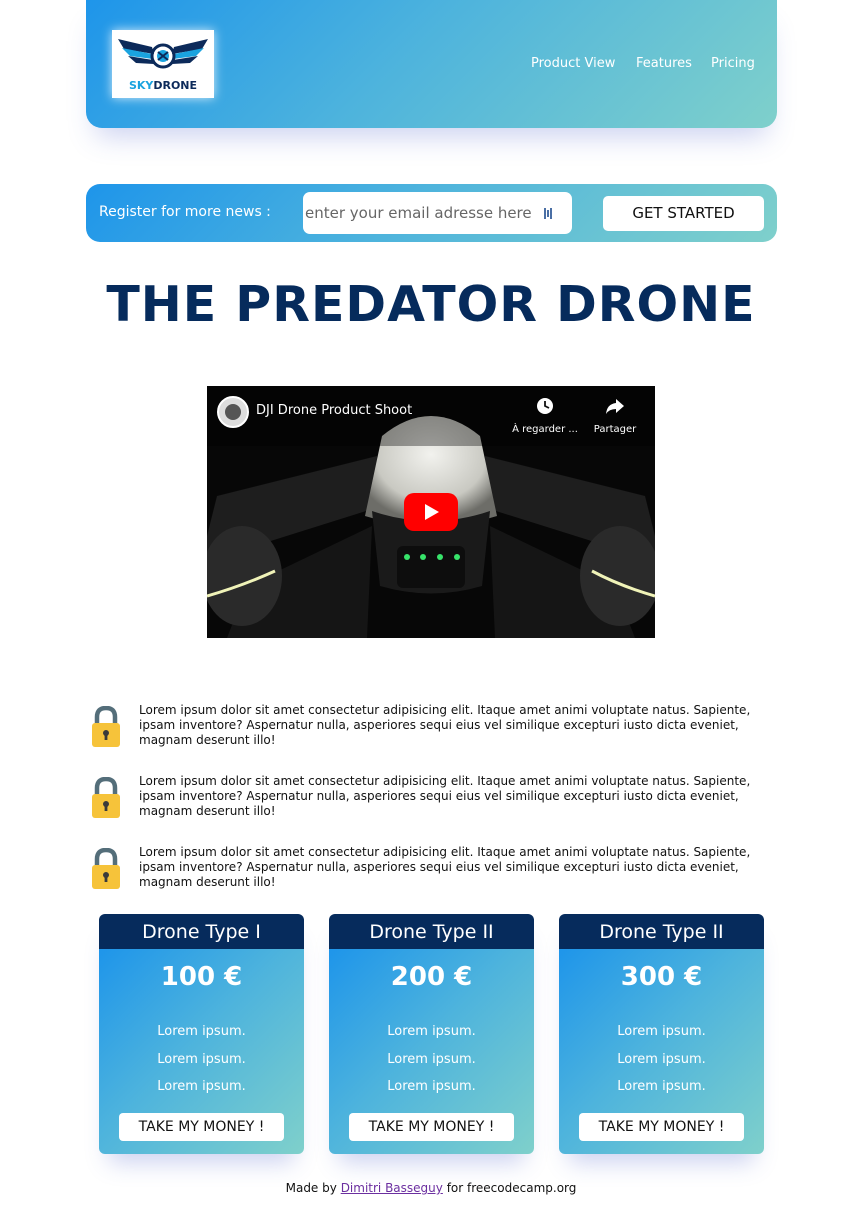  I want to click on footer-prefix: Made by, so click(311, 1188).